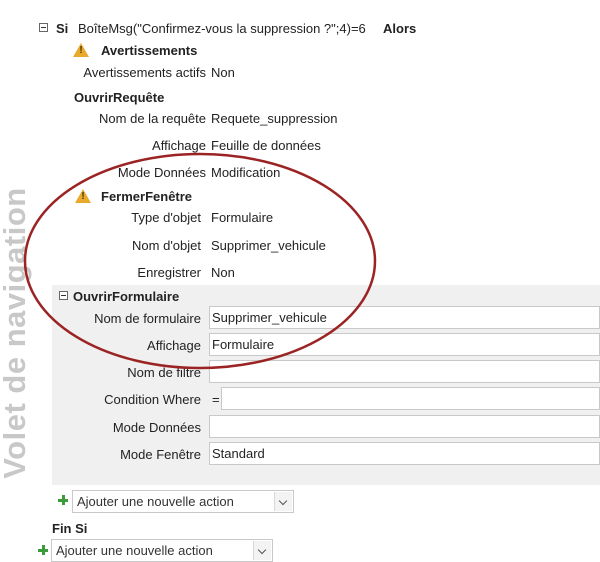 This screenshot has height=562, width=600. I want to click on query-name-label: Nom de la requête, so click(152, 118).